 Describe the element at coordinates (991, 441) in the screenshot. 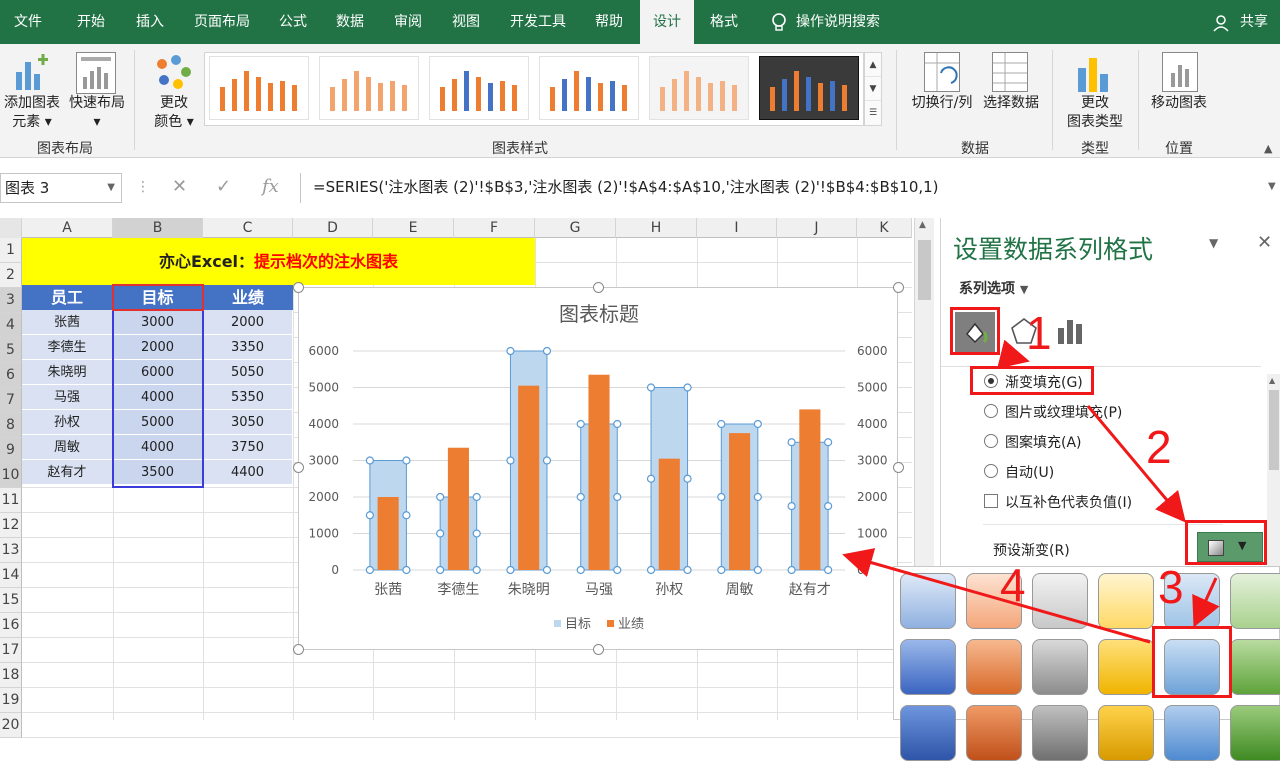

I see `radio-pattern-fill` at that location.